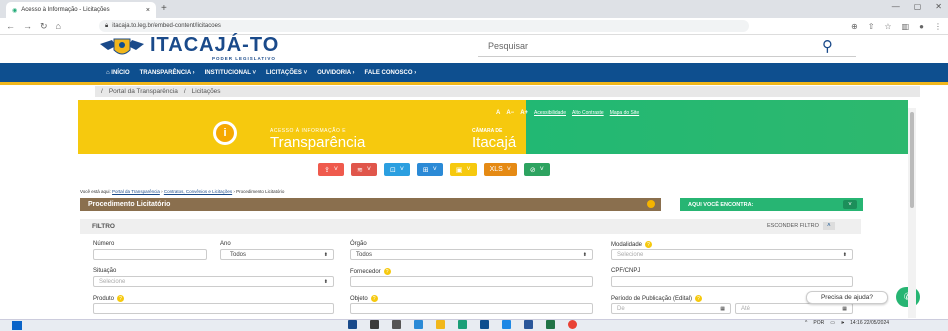 The image size is (948, 331). Describe the element at coordinates (109, 298) in the screenshot. I see `label-produto: Produto?` at that location.